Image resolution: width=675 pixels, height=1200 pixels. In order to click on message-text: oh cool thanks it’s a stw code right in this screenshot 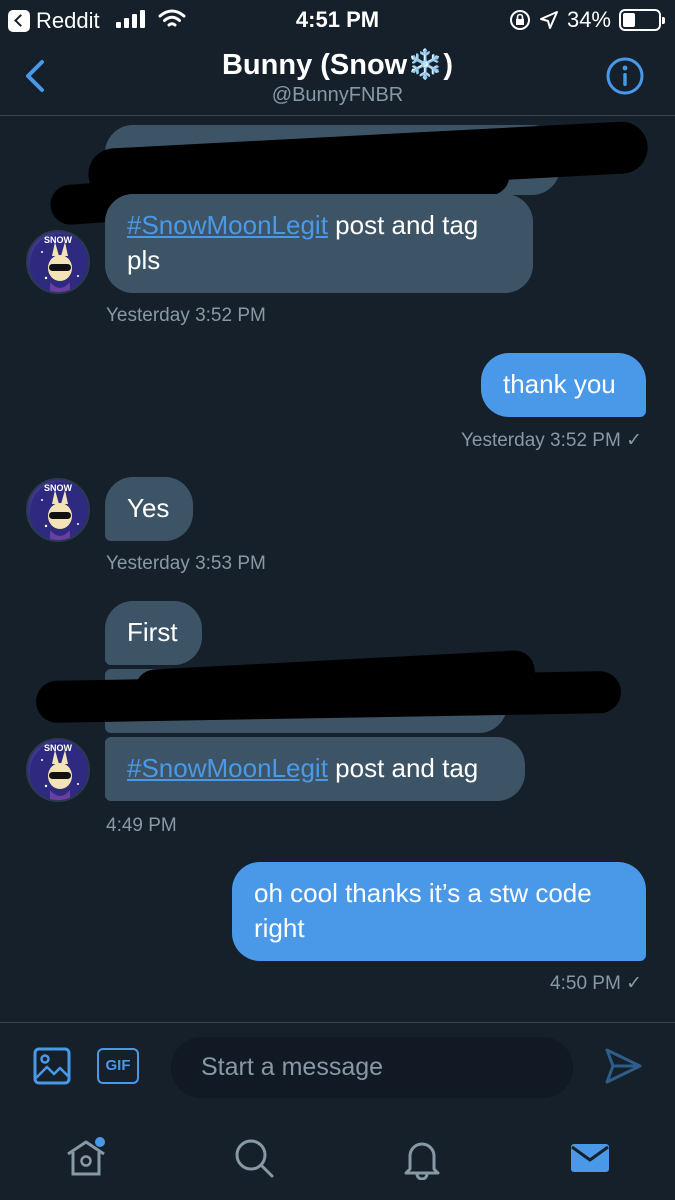, I will do `click(423, 910)`.